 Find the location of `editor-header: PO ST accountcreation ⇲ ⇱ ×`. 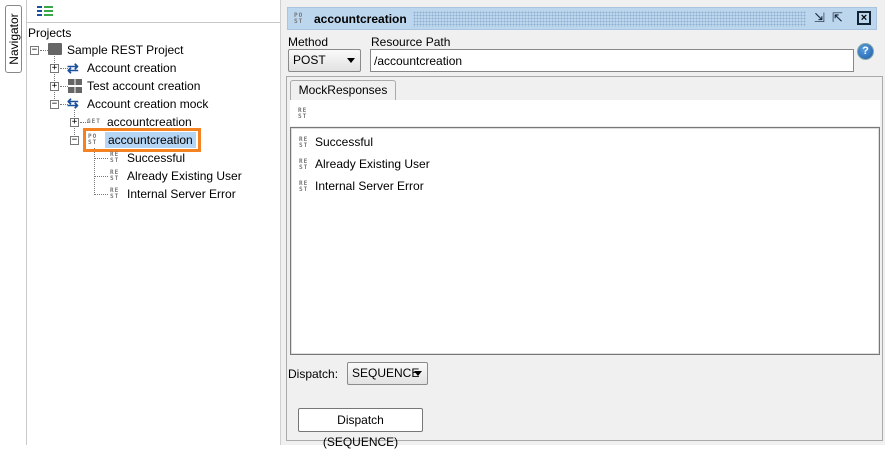

editor-header: PO ST accountcreation ⇲ ⇱ × is located at coordinates (582, 18).